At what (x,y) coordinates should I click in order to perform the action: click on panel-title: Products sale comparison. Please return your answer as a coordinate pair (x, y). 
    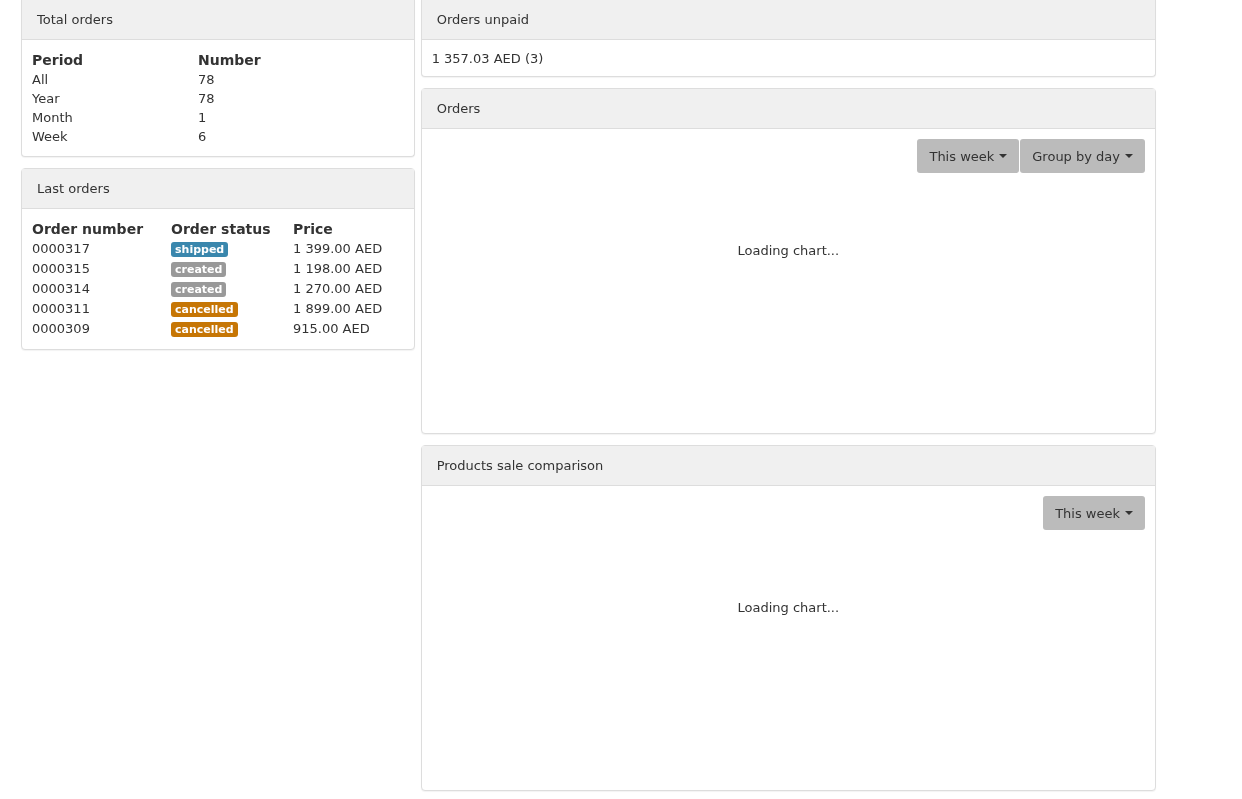
    Looking at the image, I should click on (520, 465).